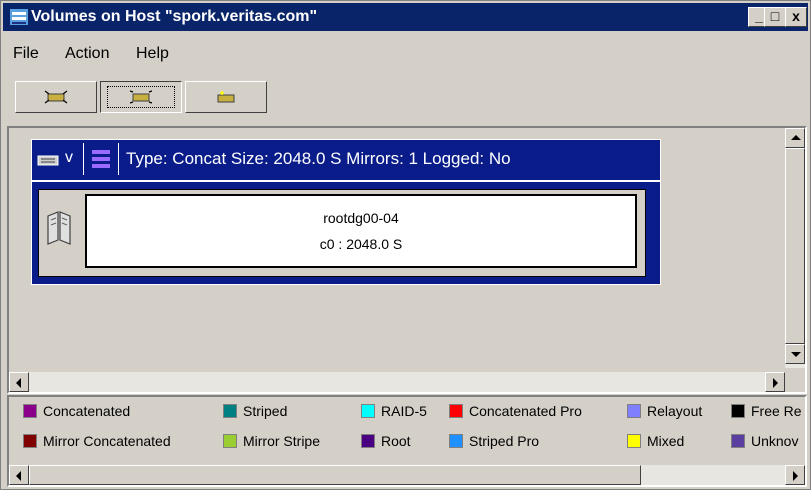 The image size is (811, 490). What do you see at coordinates (795, 382) in the screenshot?
I see `scroll-corner` at bounding box center [795, 382].